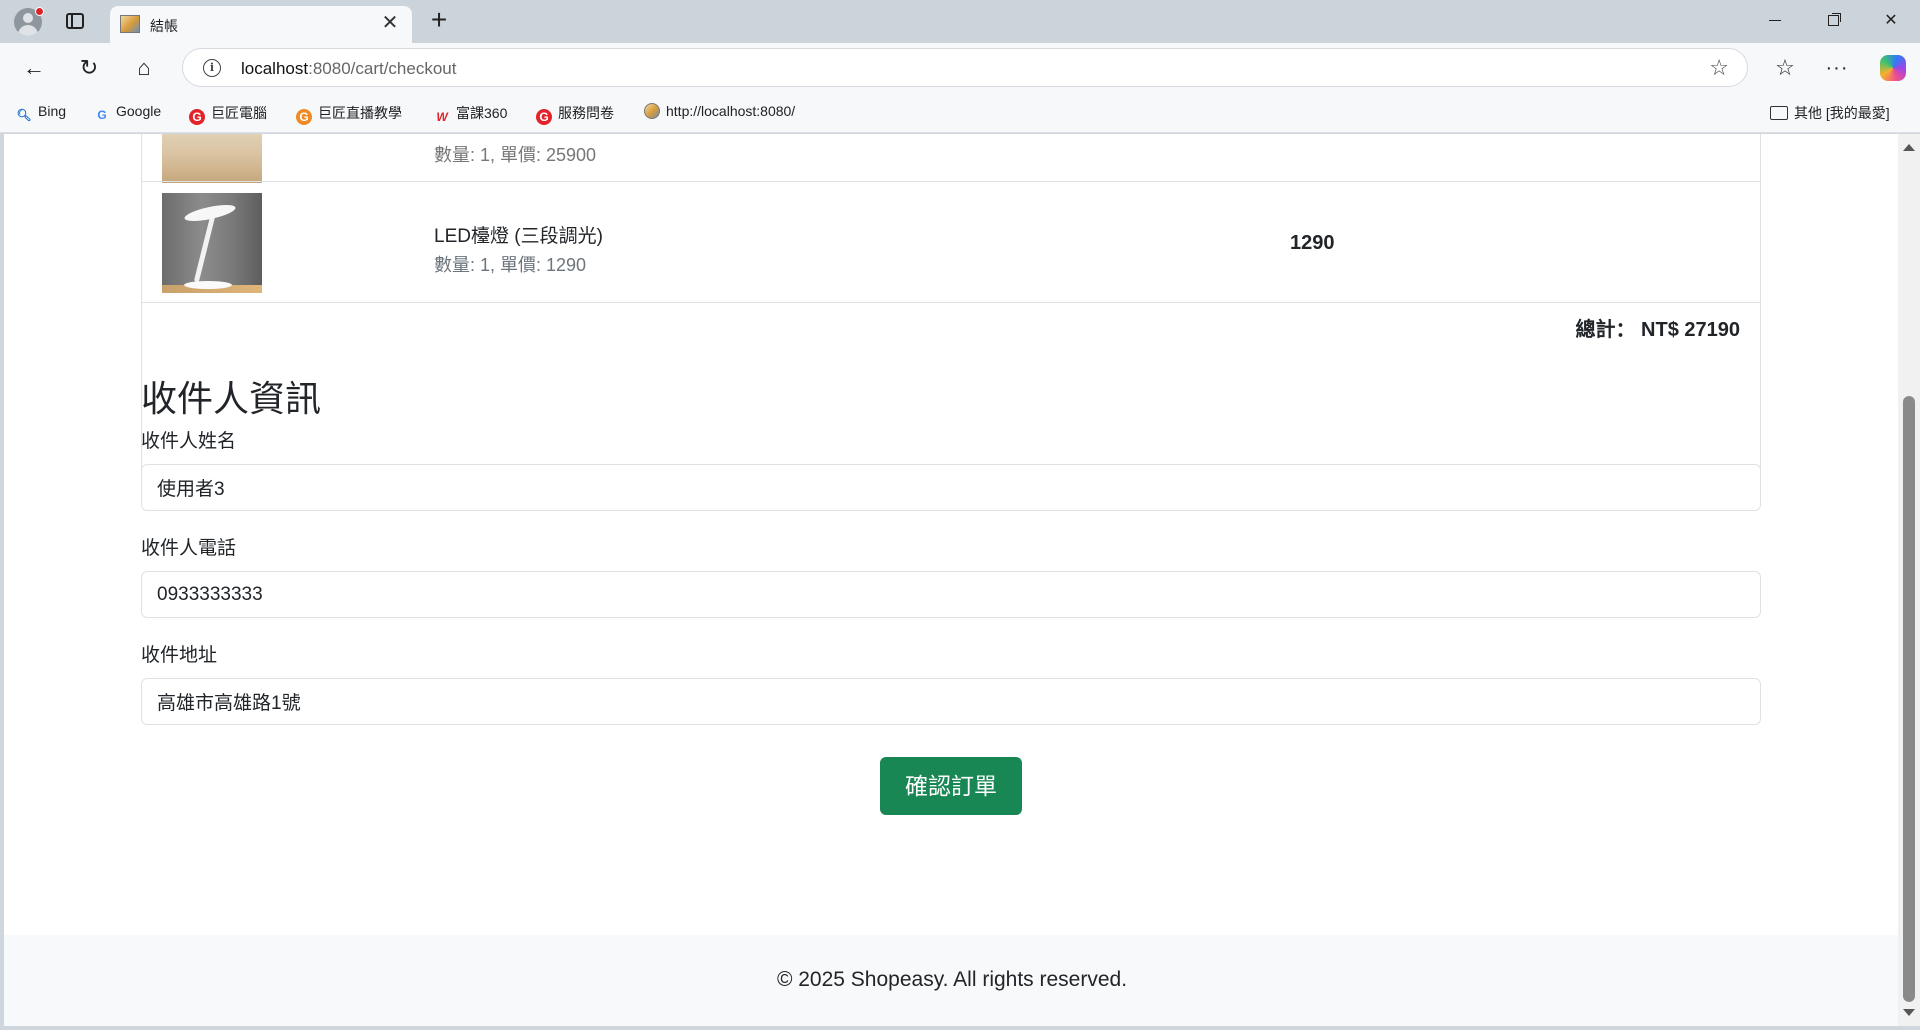 Image resolution: width=1920 pixels, height=1030 pixels. Describe the element at coordinates (179, 655) in the screenshot. I see `recipient-address-label: 收件地址` at that location.